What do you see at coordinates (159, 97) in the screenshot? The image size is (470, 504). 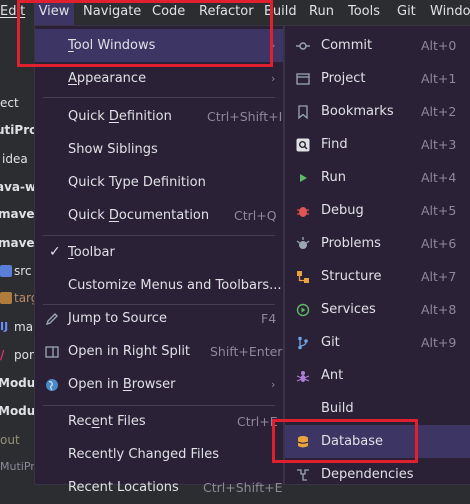 I see `separator` at bounding box center [159, 97].